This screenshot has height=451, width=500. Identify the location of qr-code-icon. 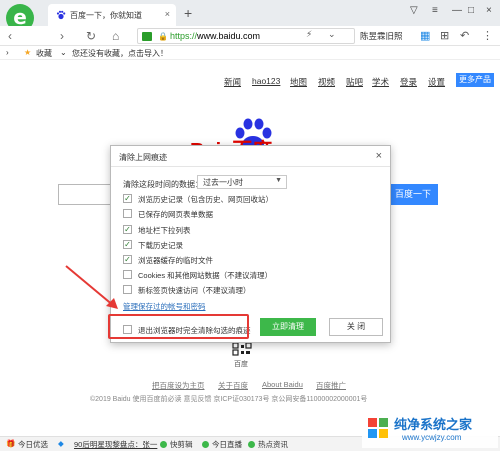
(242, 349).